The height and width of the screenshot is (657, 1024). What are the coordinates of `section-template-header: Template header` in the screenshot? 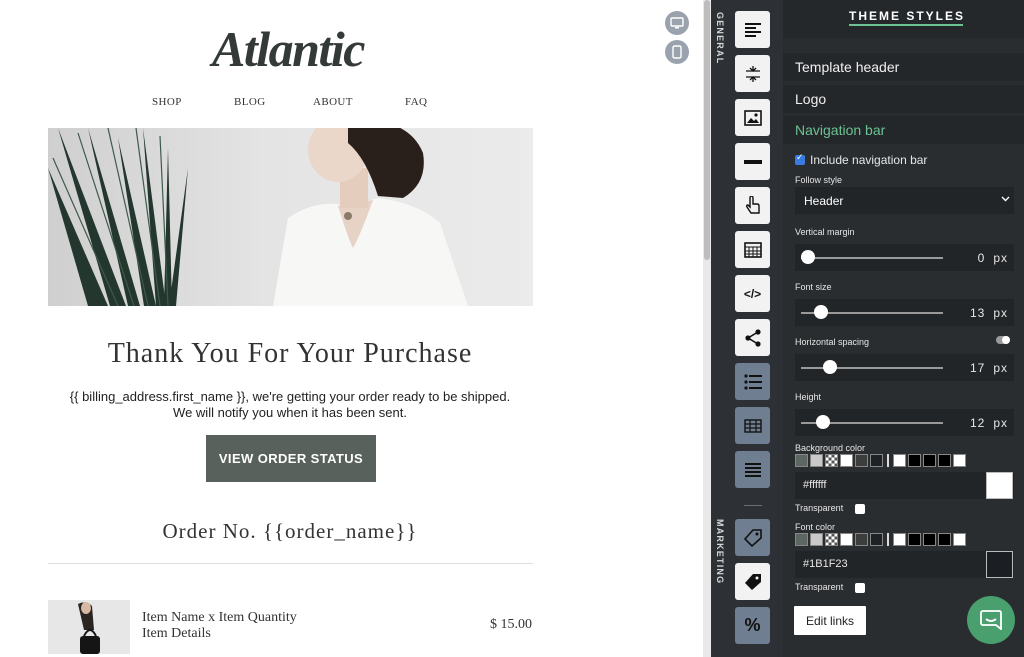 It's located at (903, 67).